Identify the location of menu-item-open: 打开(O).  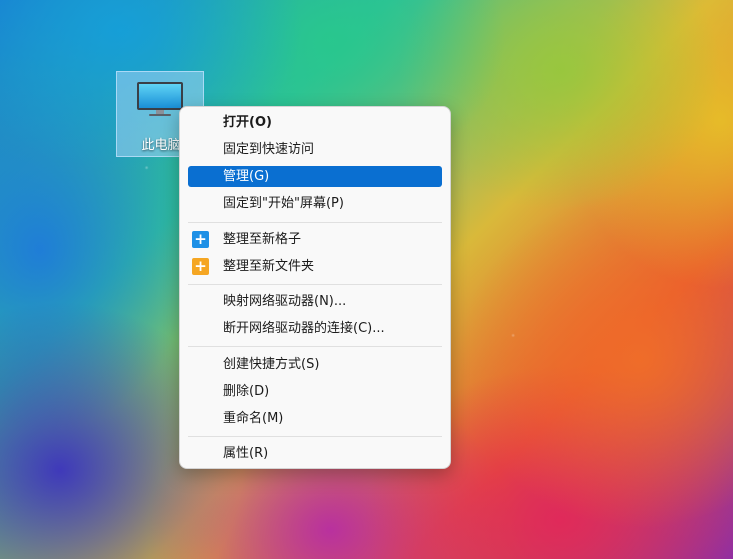
(315, 122).